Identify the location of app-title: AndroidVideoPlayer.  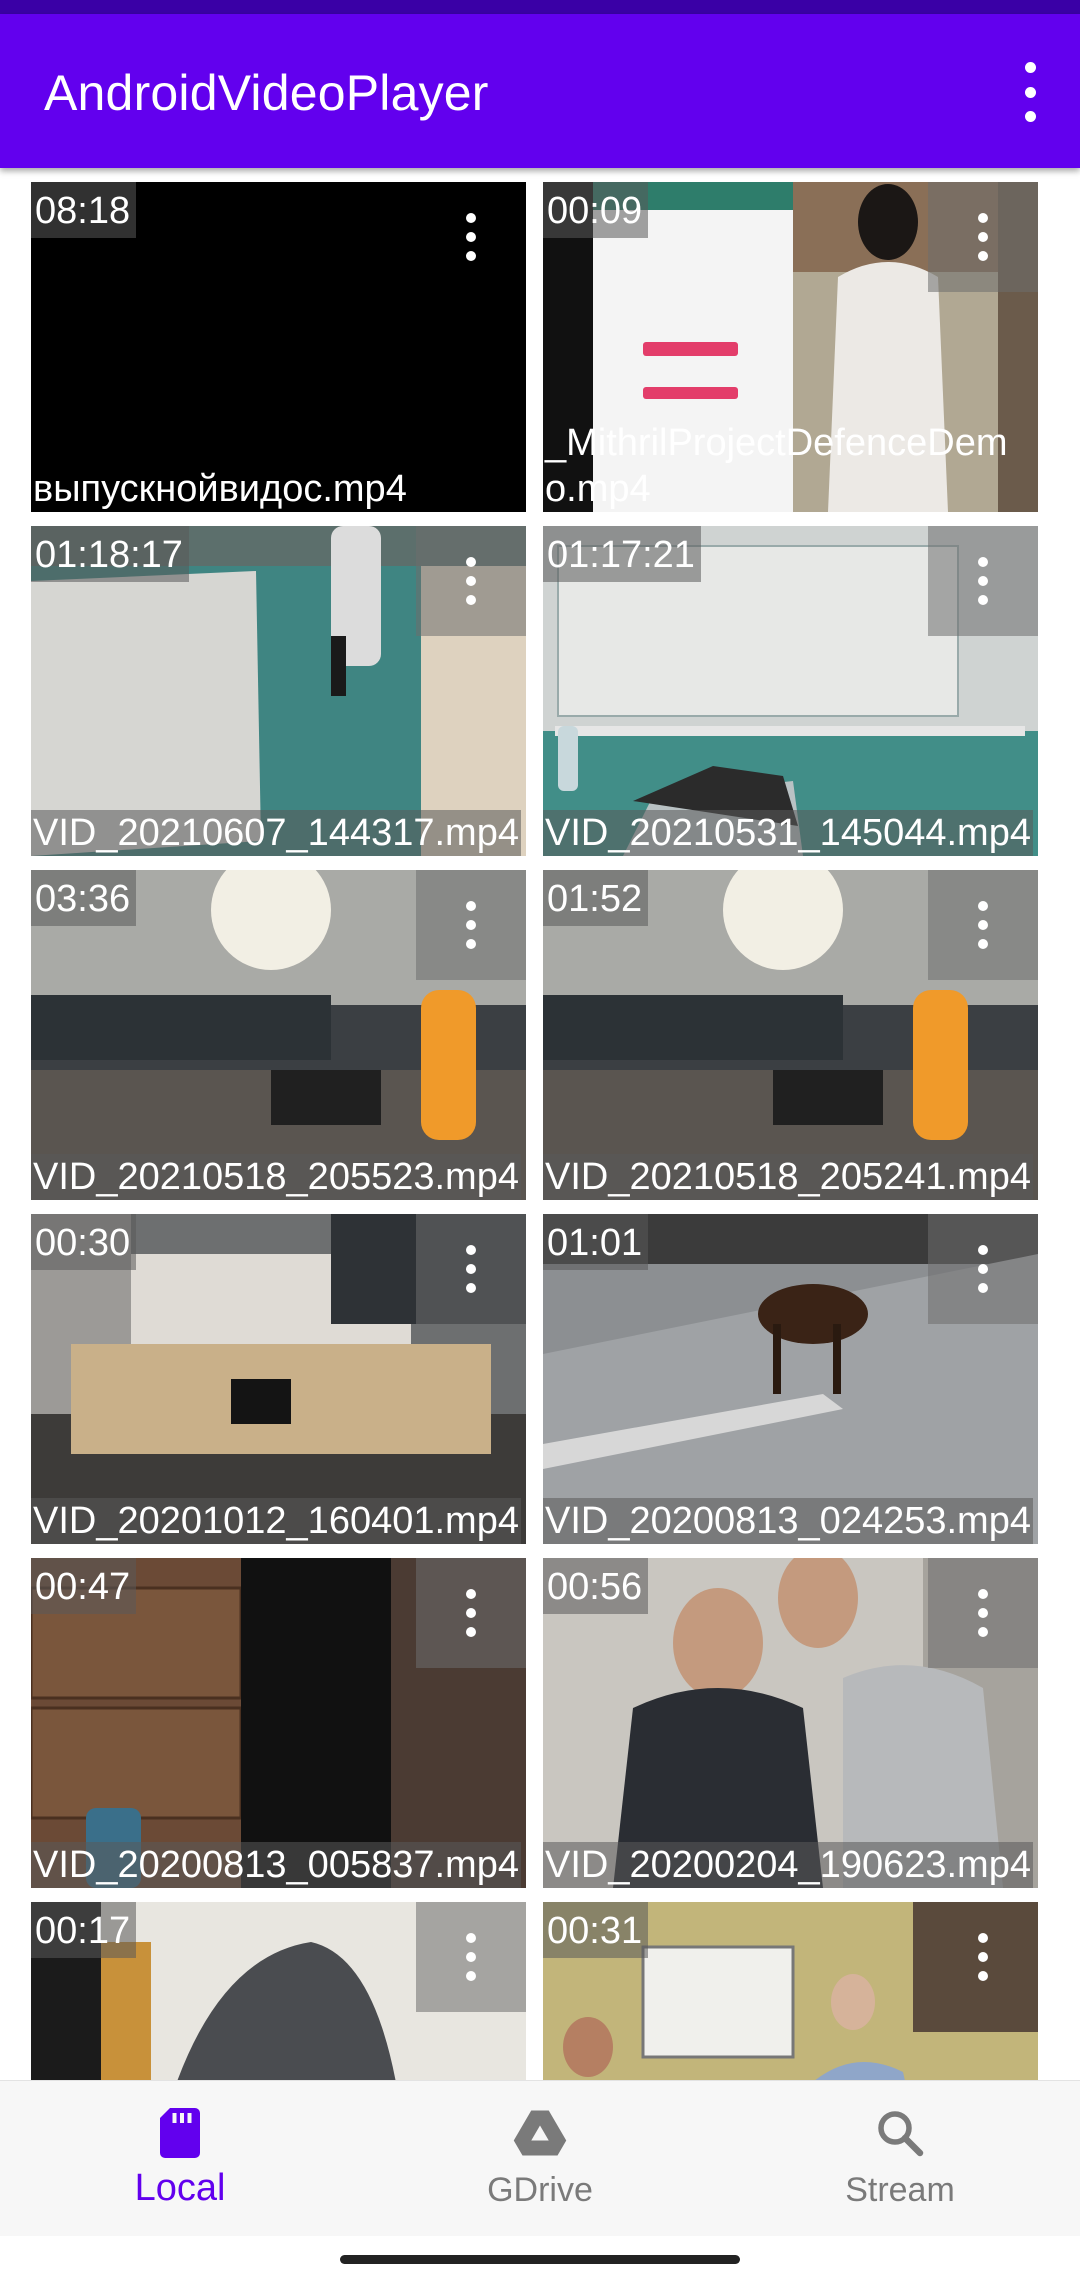
(266, 93).